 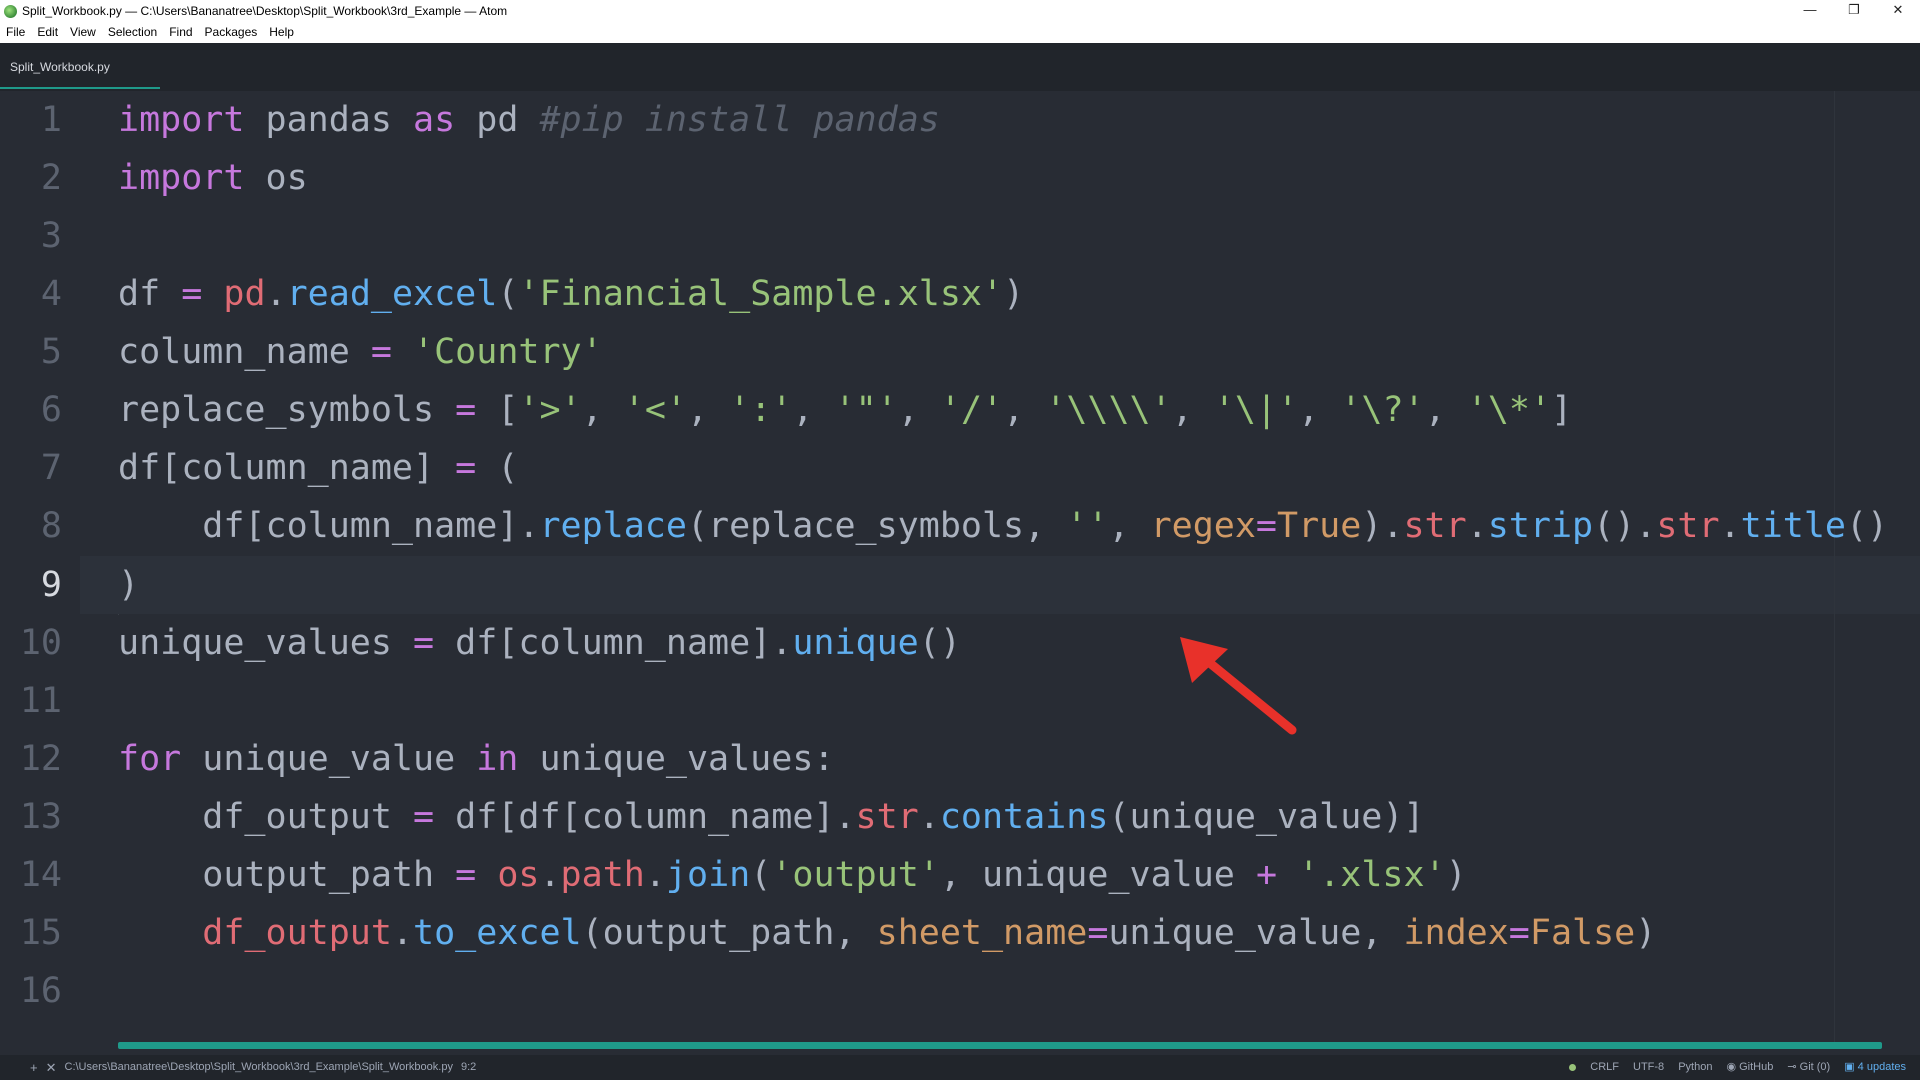 I want to click on close-pane-button: ✕, so click(x=51, y=1067).